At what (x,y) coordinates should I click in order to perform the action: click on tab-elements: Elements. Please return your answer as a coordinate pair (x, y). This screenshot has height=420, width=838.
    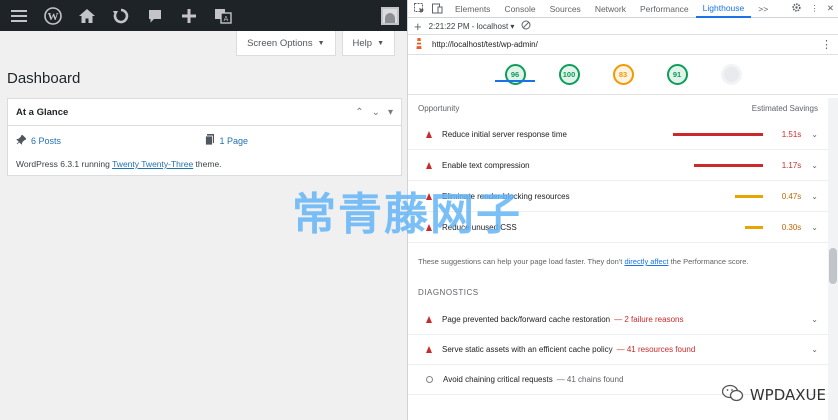
    Looking at the image, I should click on (472, 9).